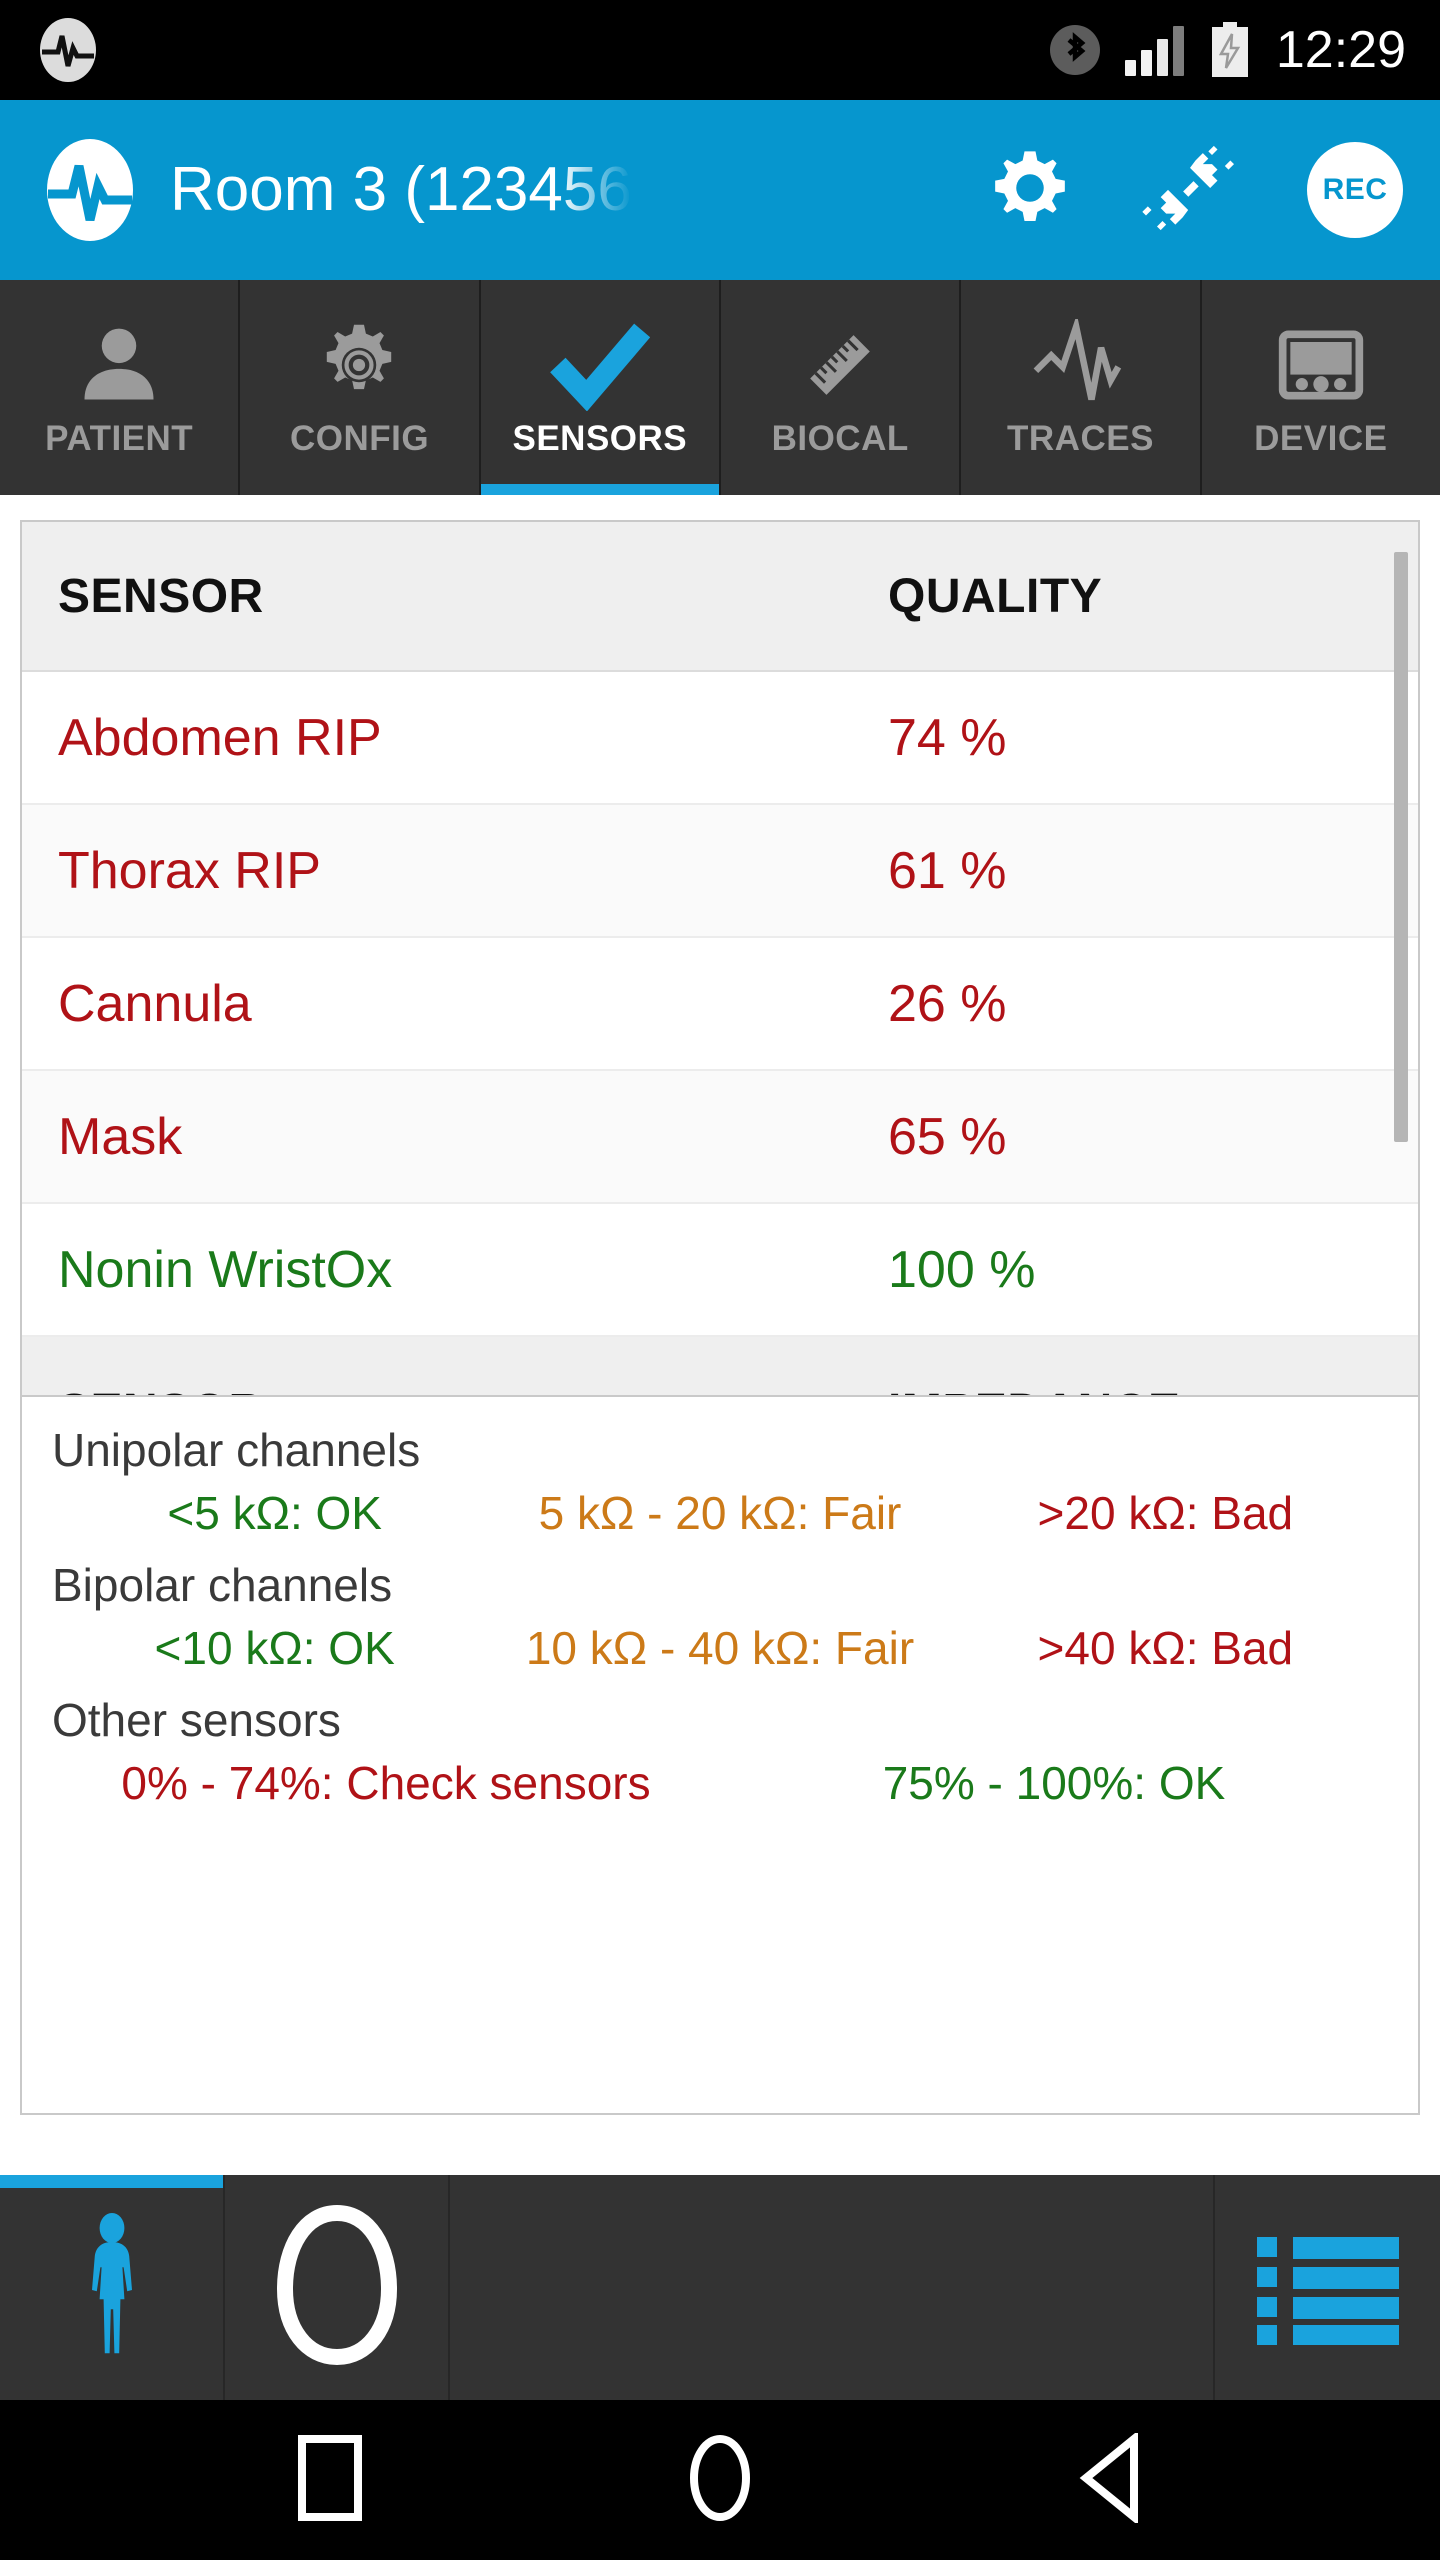  I want to click on status-bar-right: 12:29, so click(1244, 50).